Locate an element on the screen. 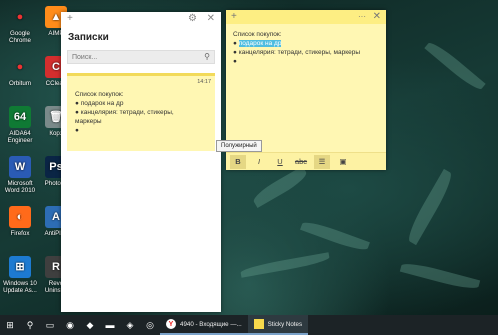 The width and height of the screenshot is (498, 335). desktop-icon-label: Orbitum is located at coordinates (19, 83).